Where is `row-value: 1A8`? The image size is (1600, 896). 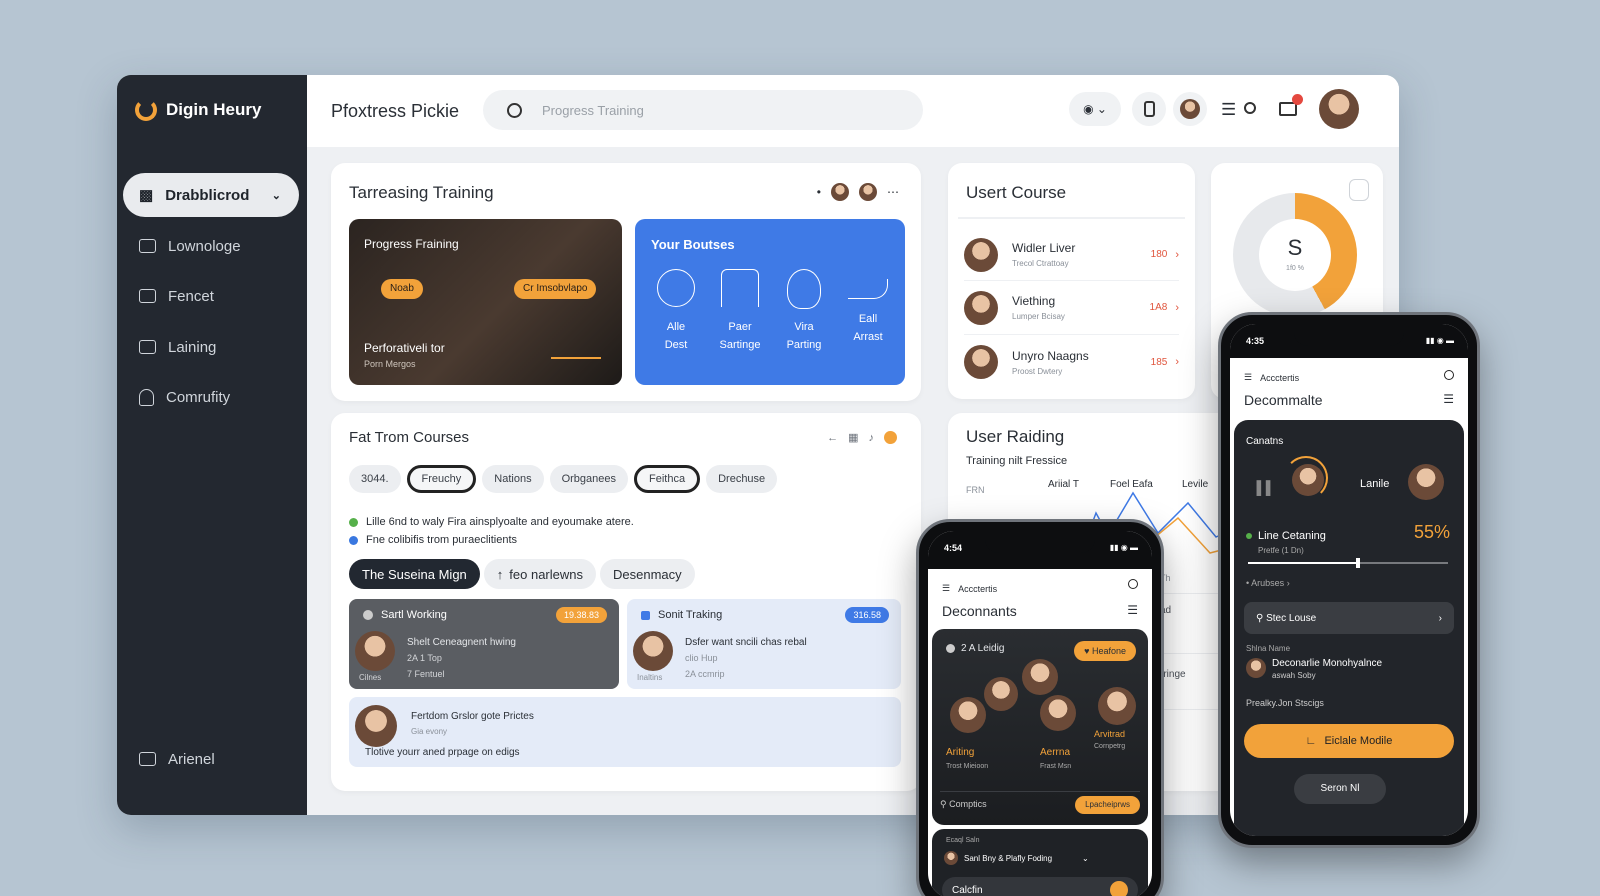 row-value: 1A8 is located at coordinates (1158, 307).